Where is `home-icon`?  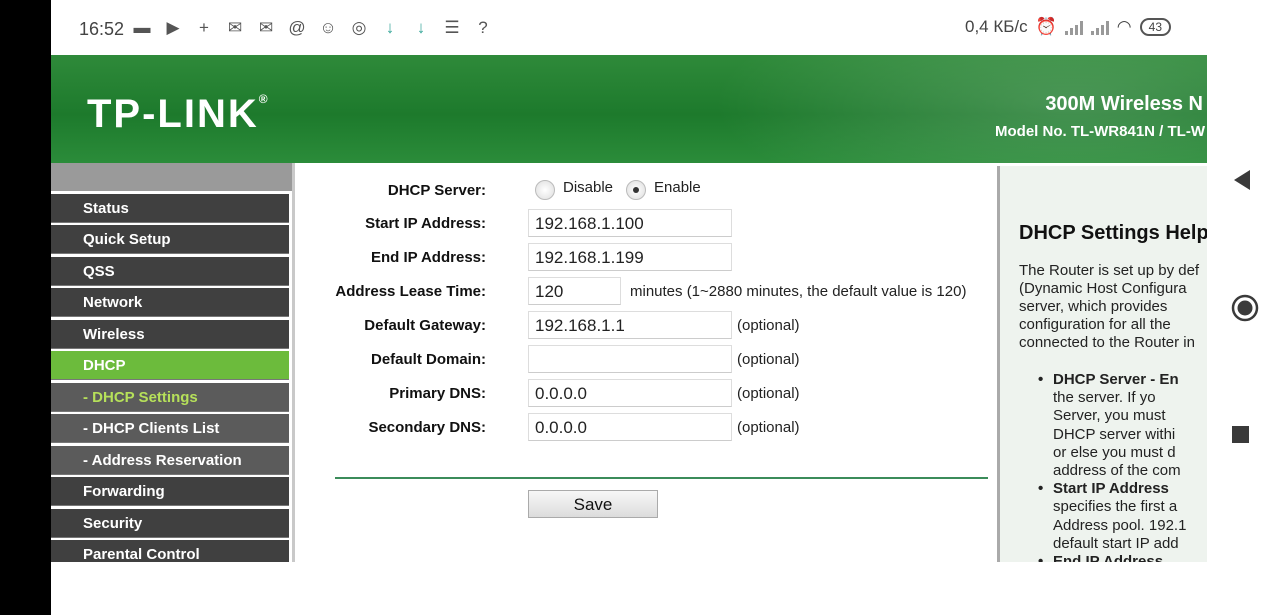 home-icon is located at coordinates (1245, 308).